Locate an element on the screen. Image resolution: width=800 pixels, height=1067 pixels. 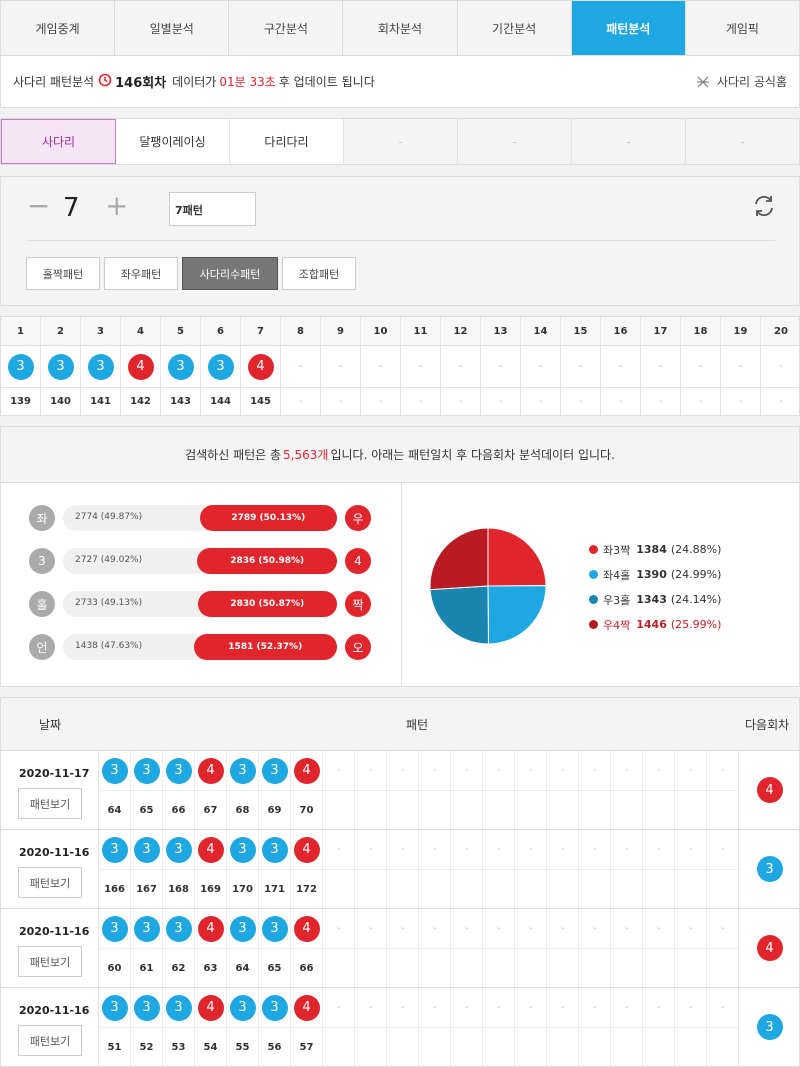
history-round-cell: 66 is located at coordinates (307, 968).